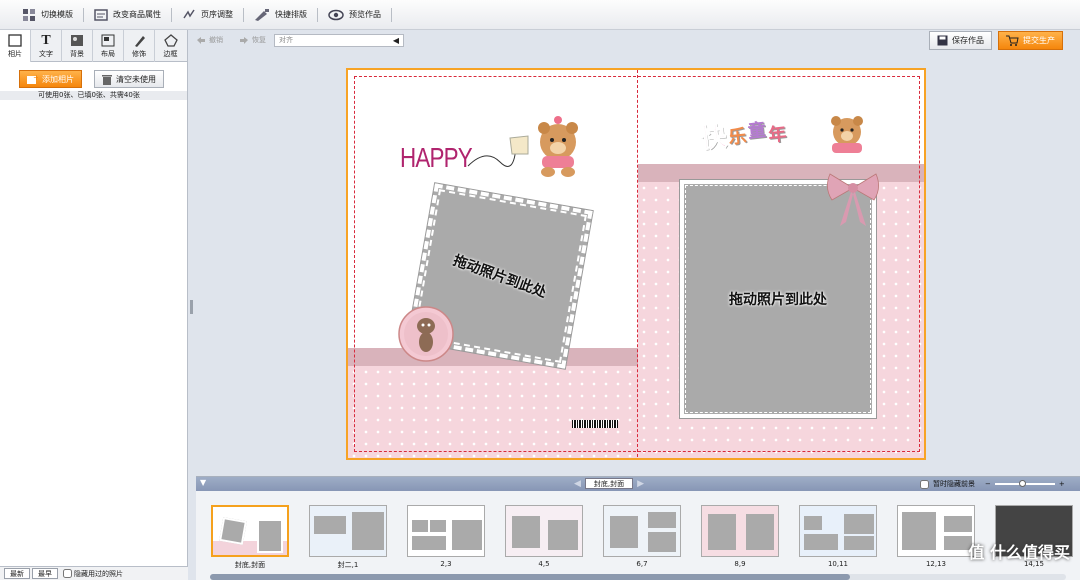  What do you see at coordinates (191, 307) in the screenshot?
I see `panel-splitter-handle` at bounding box center [191, 307].